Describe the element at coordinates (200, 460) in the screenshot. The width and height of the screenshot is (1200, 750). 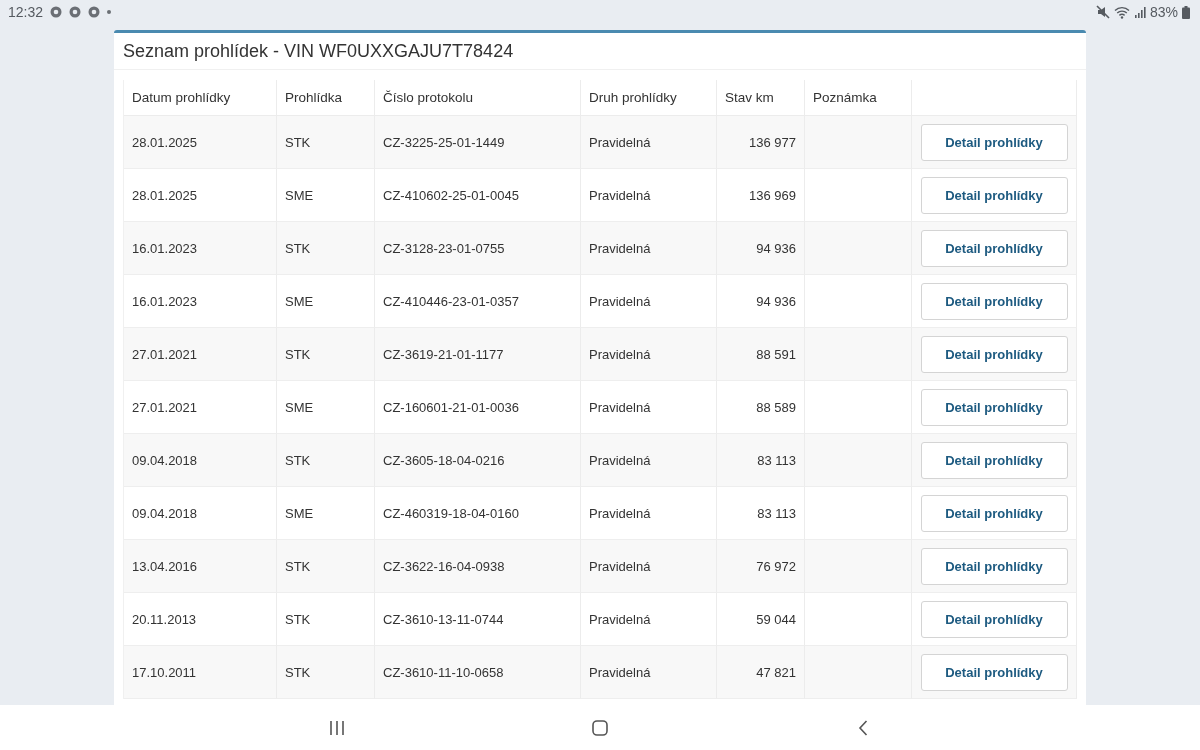
I see `table-cell: 09.04.2018` at that location.